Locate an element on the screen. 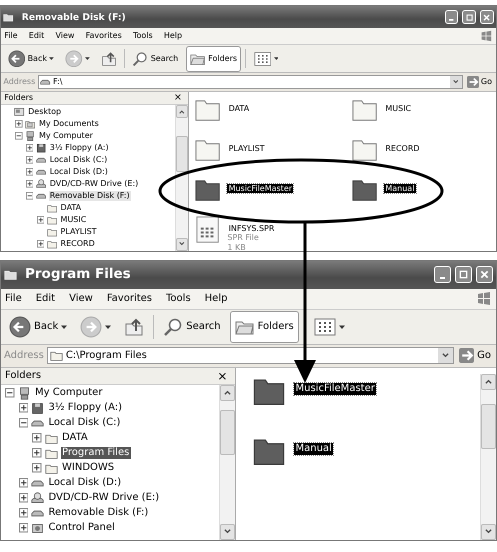 Image resolution: width=497 pixels, height=552 pixels. tree-item: PLAYLIST is located at coordinates (78, 232).